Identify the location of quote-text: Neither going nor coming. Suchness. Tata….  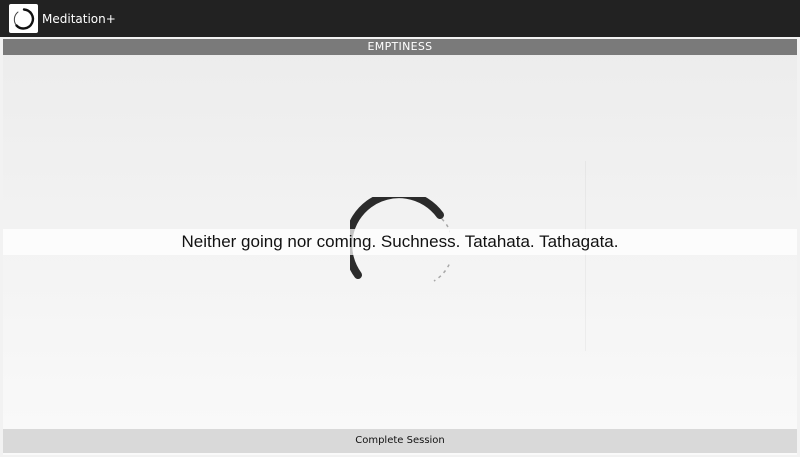
(400, 241).